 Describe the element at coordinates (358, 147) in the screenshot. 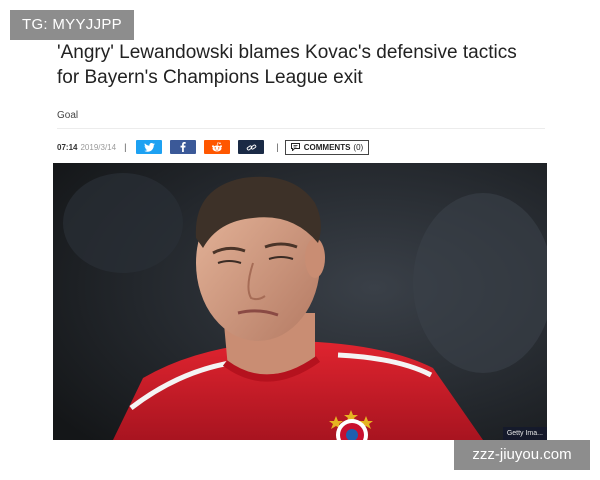

I see `comments-count: (0)` at that location.